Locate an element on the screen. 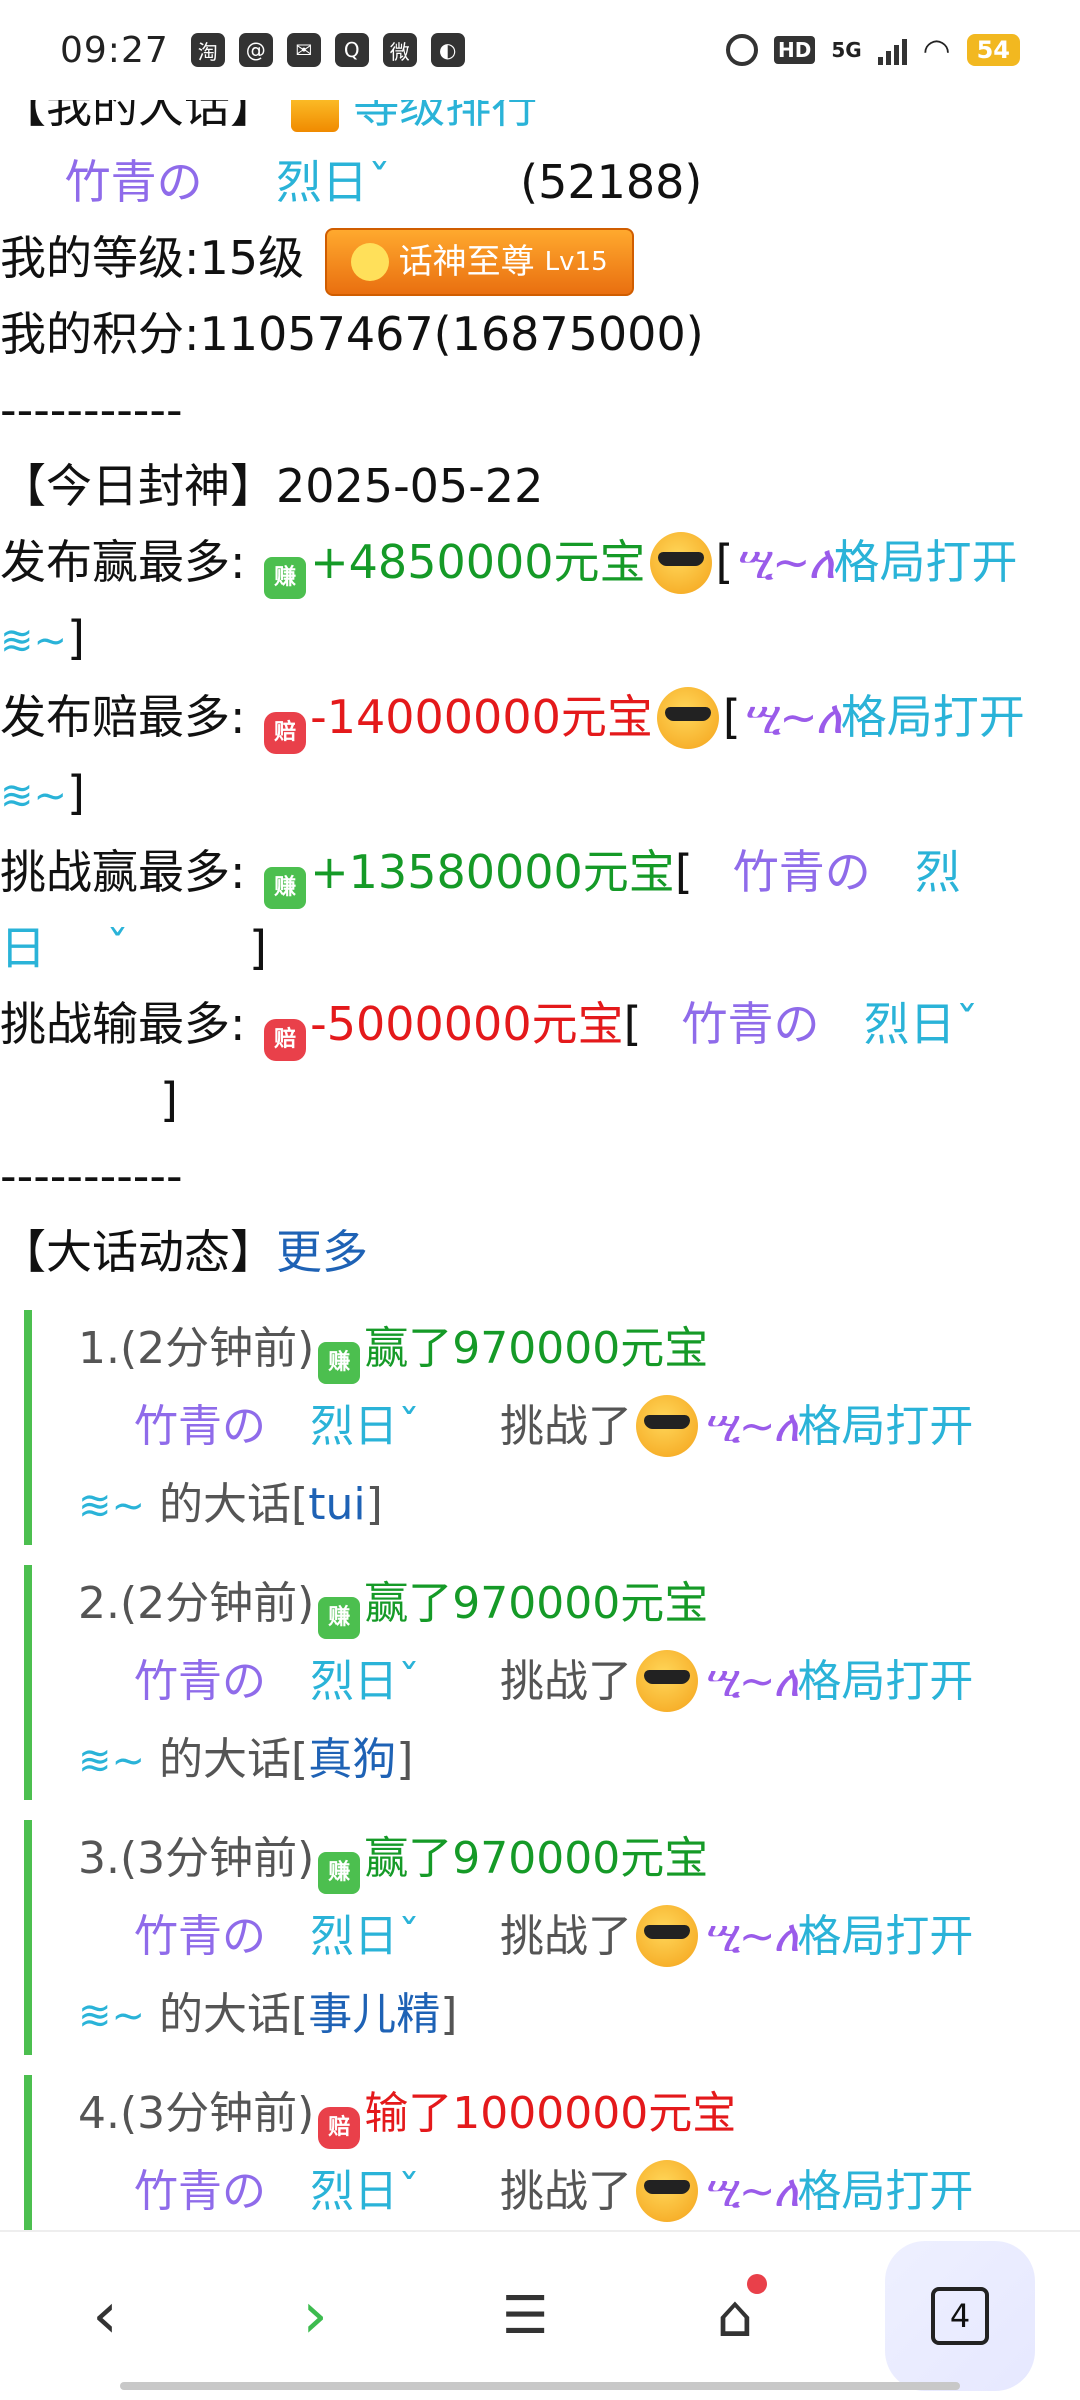 This screenshot has height=2400, width=1080. today-row: 发布赔最多: 赔 -14000000元宝 [ሢ~ለ格局打开 ≋~] is located at coordinates (540, 756).